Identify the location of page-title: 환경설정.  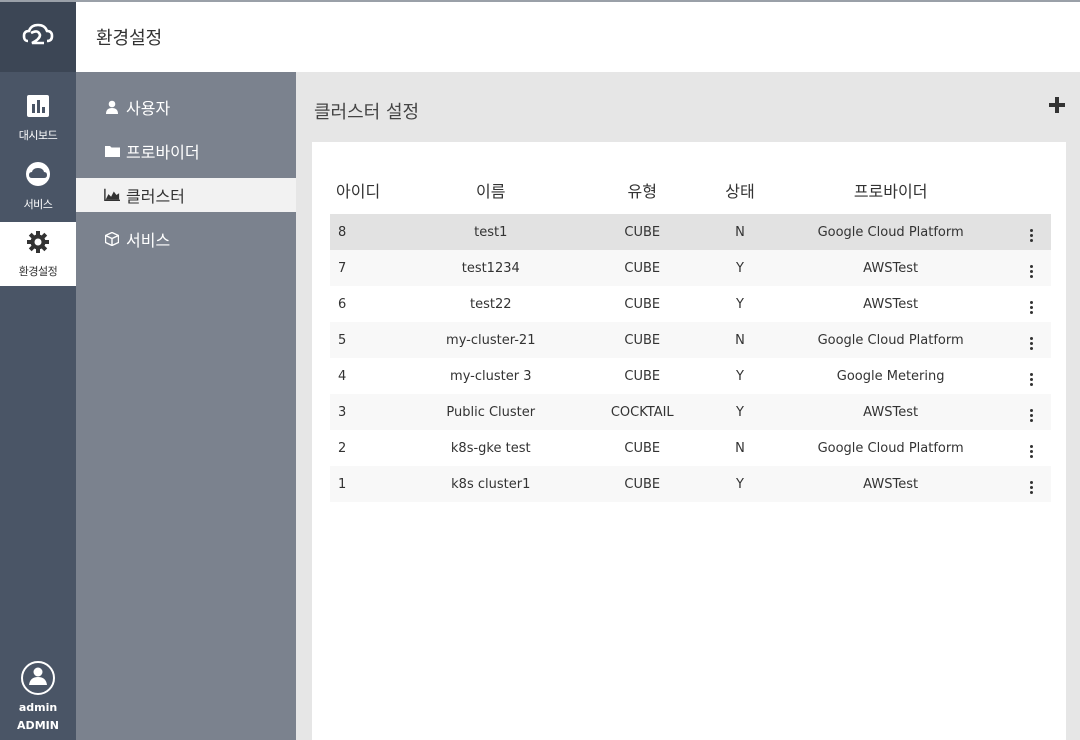
(129, 38).